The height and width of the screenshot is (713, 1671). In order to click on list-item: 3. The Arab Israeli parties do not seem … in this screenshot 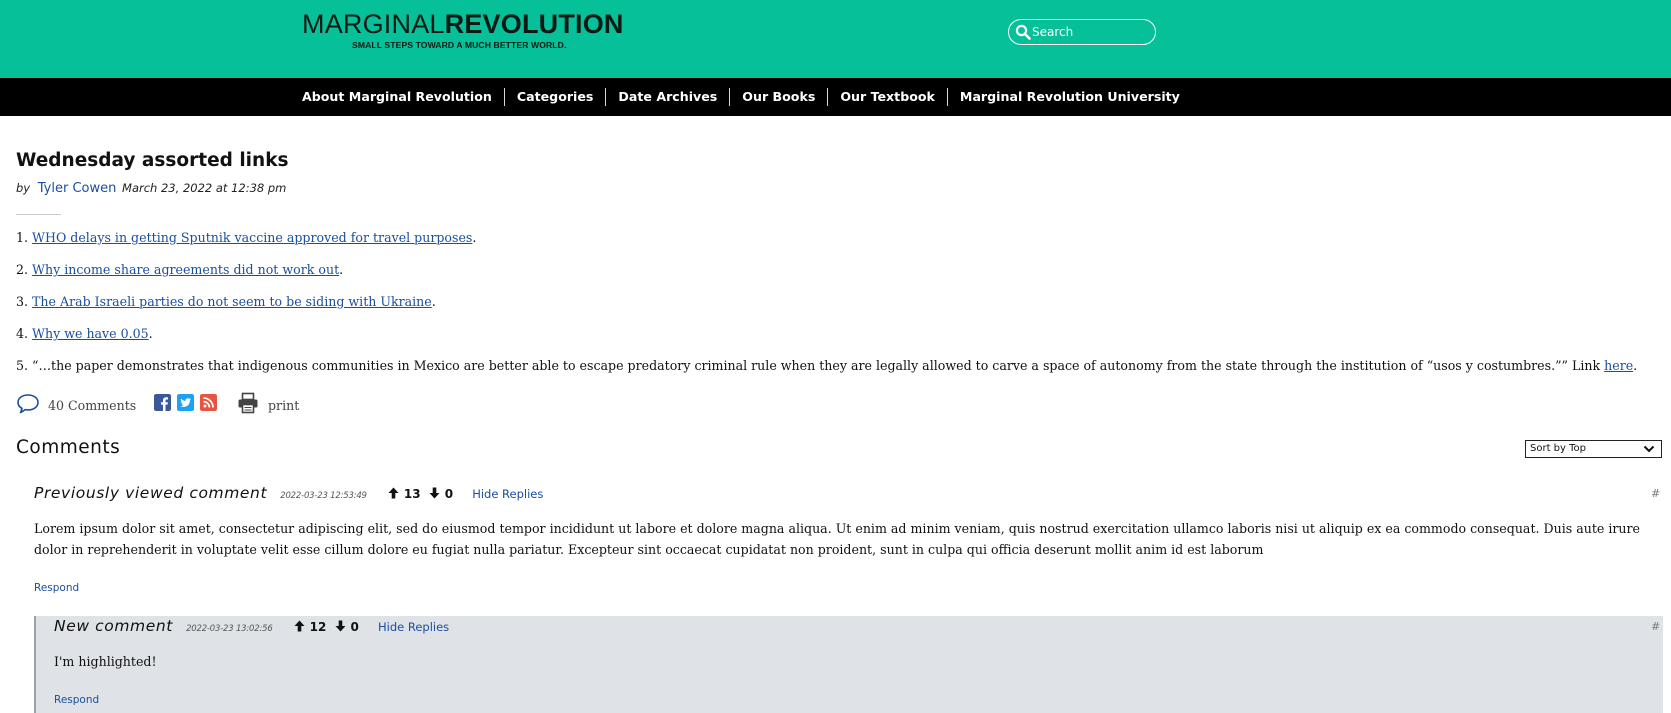, I will do `click(226, 301)`.